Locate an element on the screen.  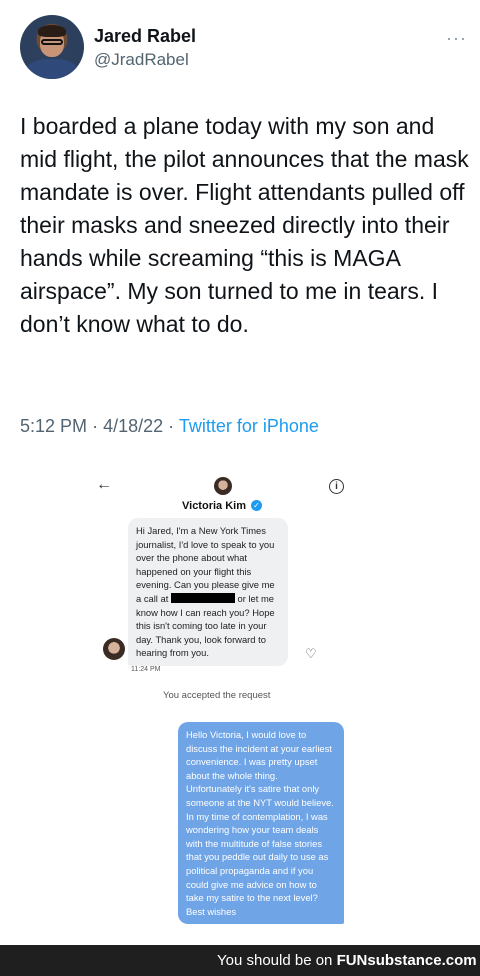
incoming-time: 11:24 PM is located at coordinates (146, 669).